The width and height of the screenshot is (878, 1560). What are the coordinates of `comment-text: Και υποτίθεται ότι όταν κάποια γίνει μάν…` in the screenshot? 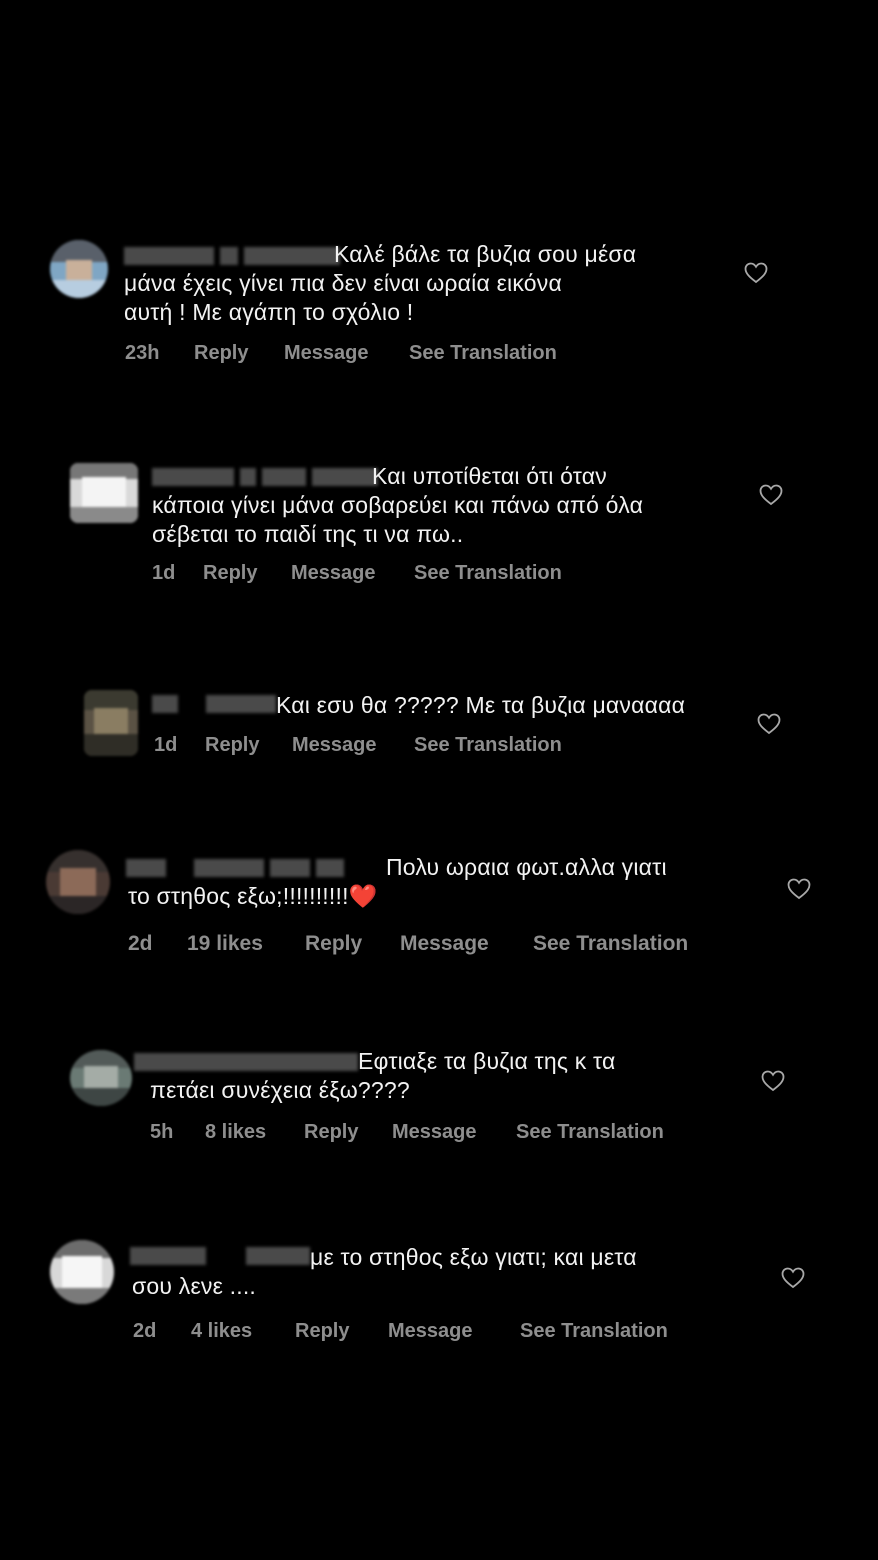 It's located at (398, 505).